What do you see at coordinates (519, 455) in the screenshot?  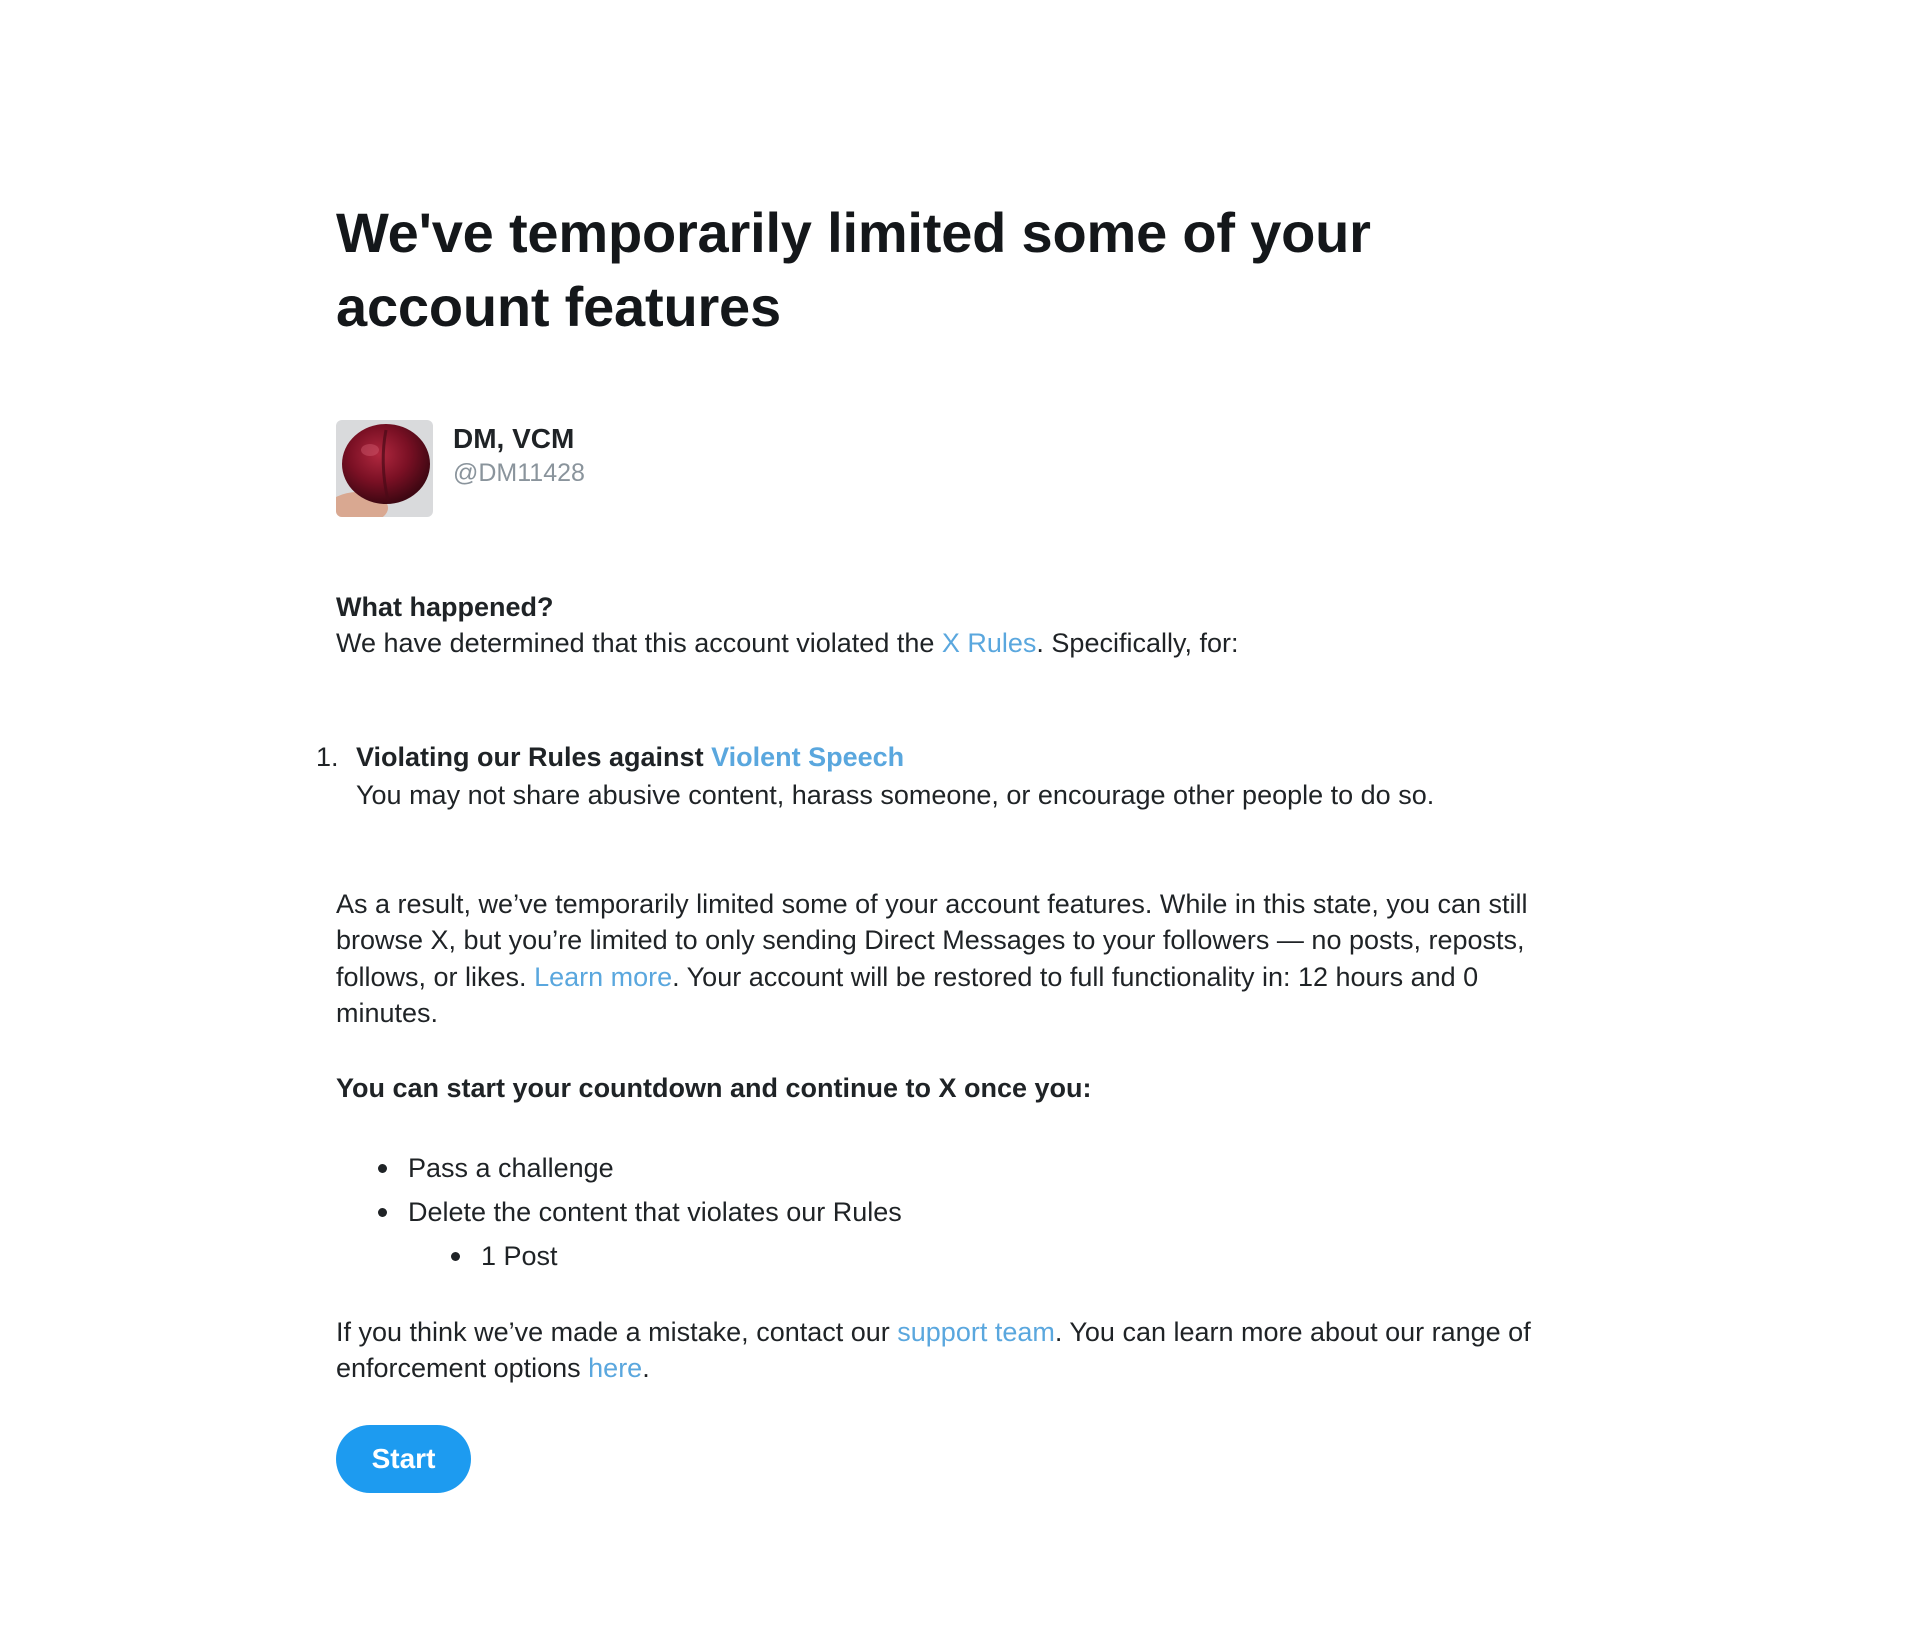 I see `account-info: DM, VCM @DM11428` at bounding box center [519, 455].